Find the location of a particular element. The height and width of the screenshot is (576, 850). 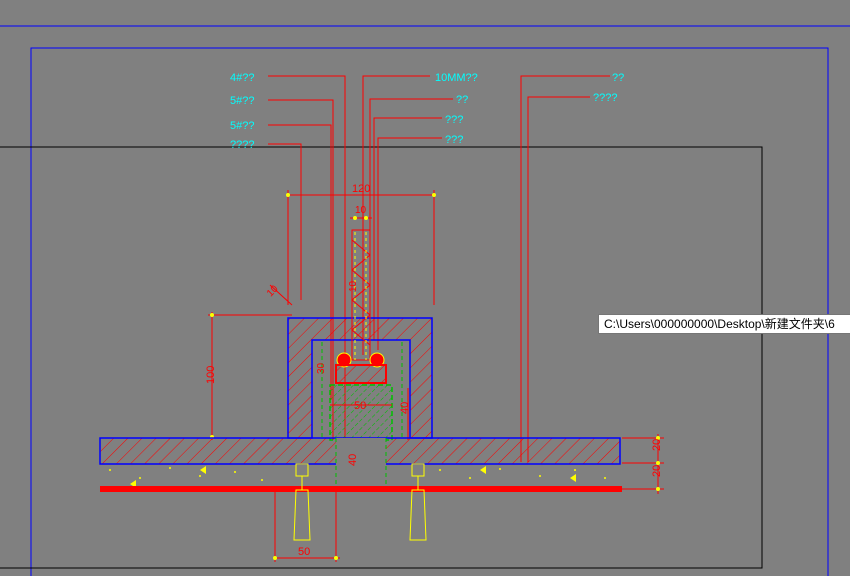

red-base-plate is located at coordinates (361, 489).